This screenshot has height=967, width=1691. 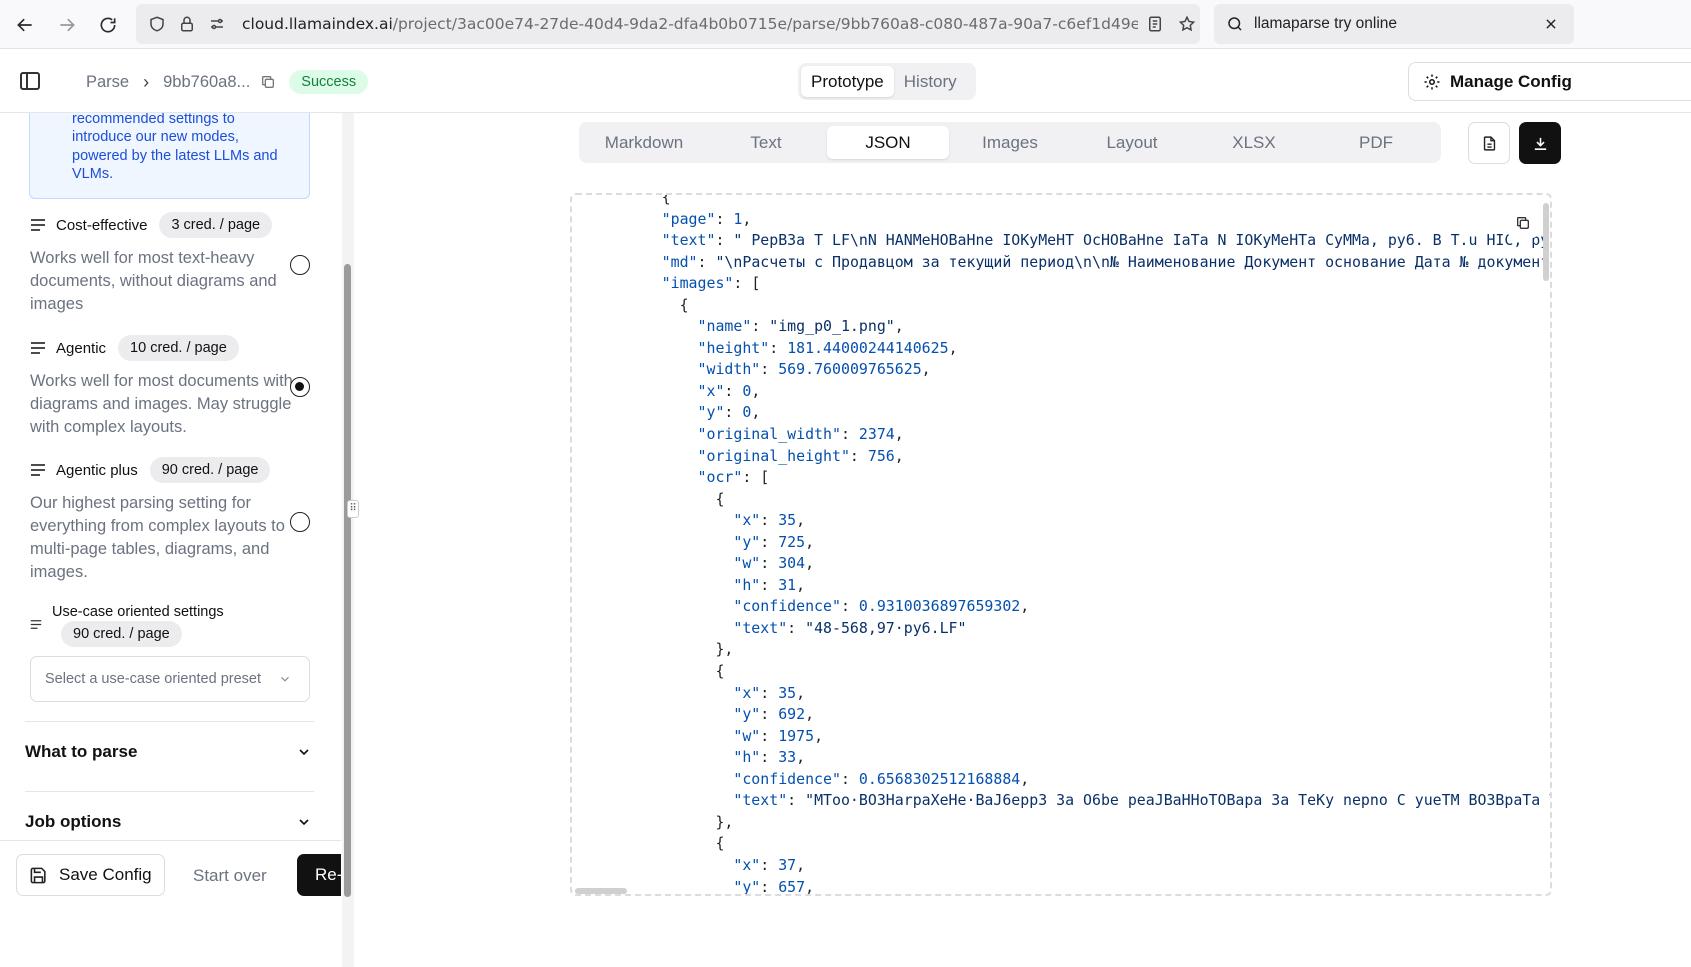 I want to click on shield-icon, so click(x=157, y=24).